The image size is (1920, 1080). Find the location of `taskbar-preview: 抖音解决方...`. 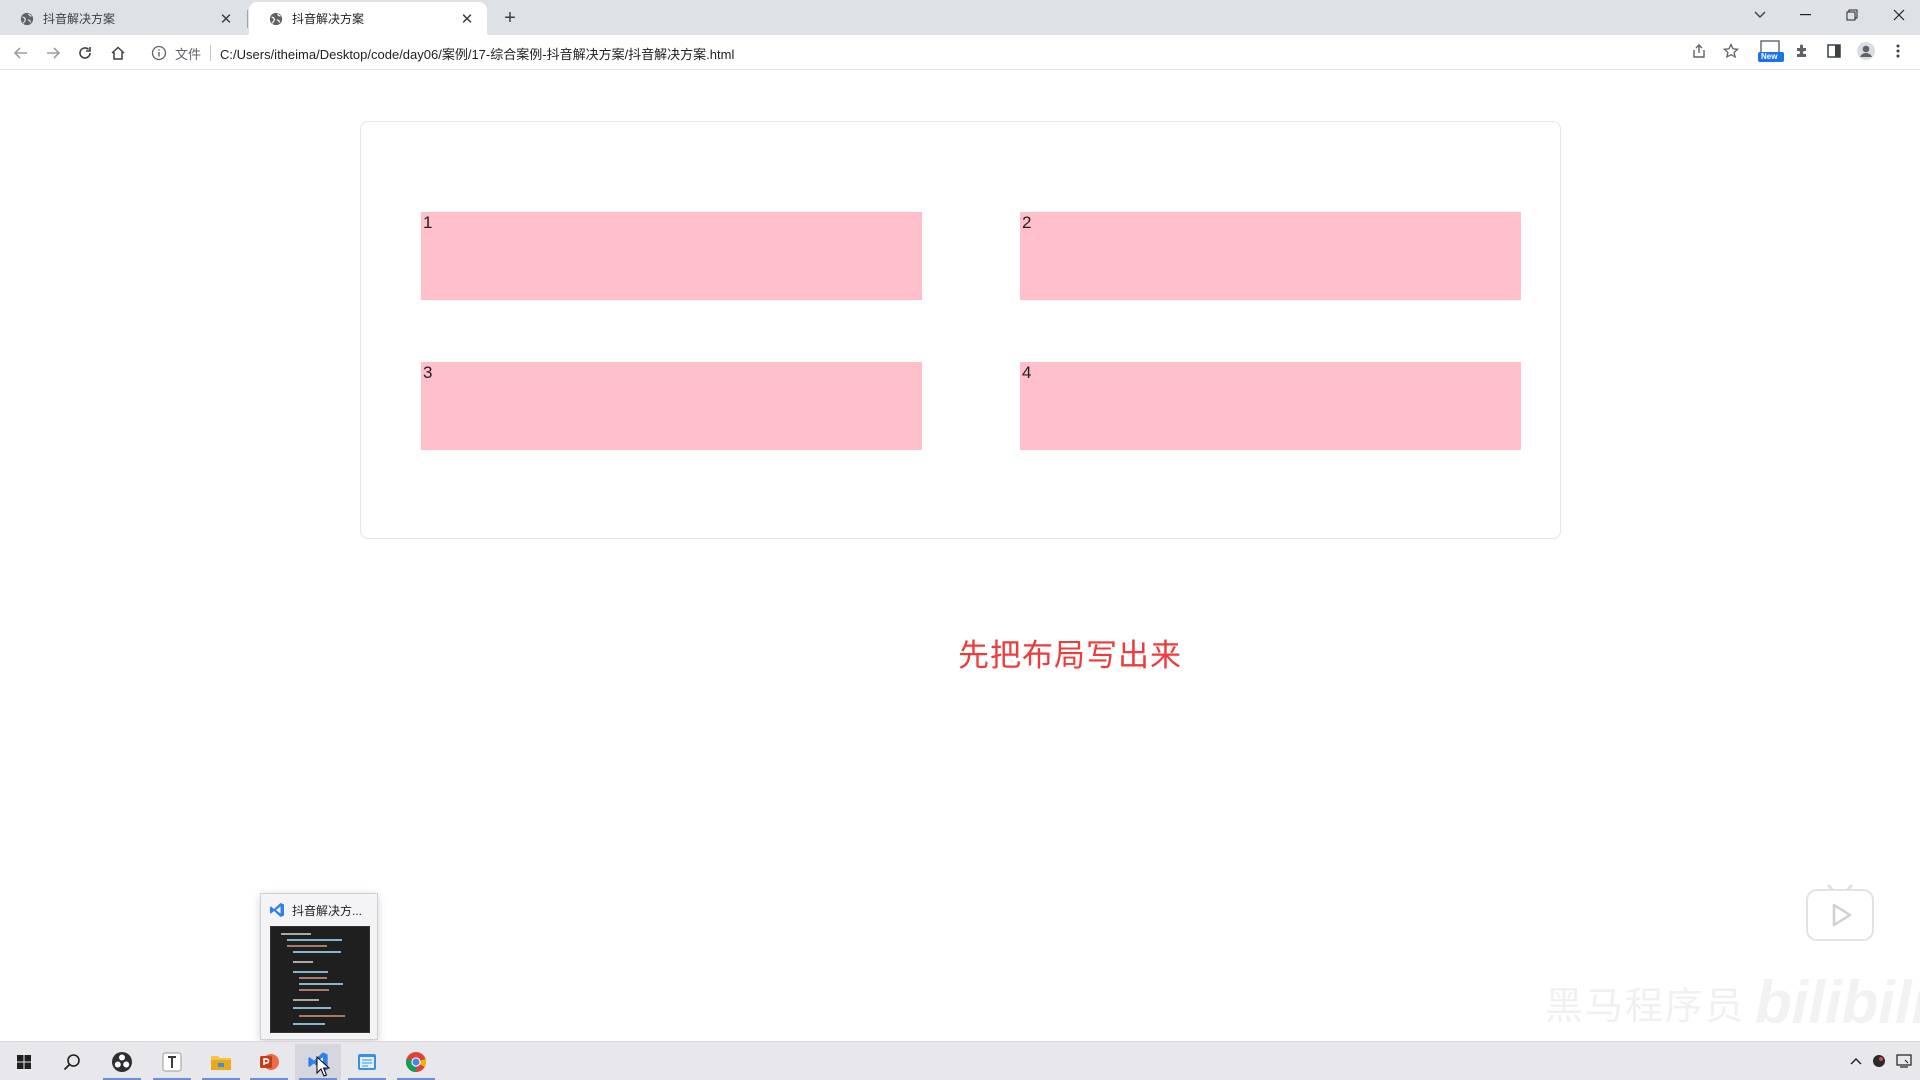

taskbar-preview: 抖音解决方... is located at coordinates (319, 966).